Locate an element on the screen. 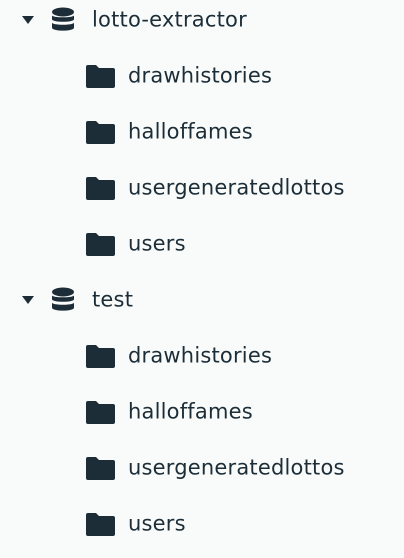  database-name: test is located at coordinates (113, 299).